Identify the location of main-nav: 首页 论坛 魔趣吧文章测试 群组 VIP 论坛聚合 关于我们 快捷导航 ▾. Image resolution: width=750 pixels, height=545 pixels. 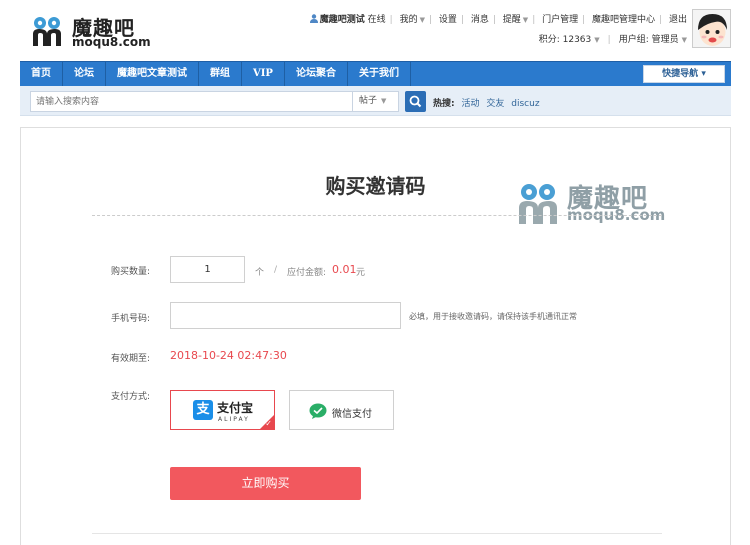
(375, 73).